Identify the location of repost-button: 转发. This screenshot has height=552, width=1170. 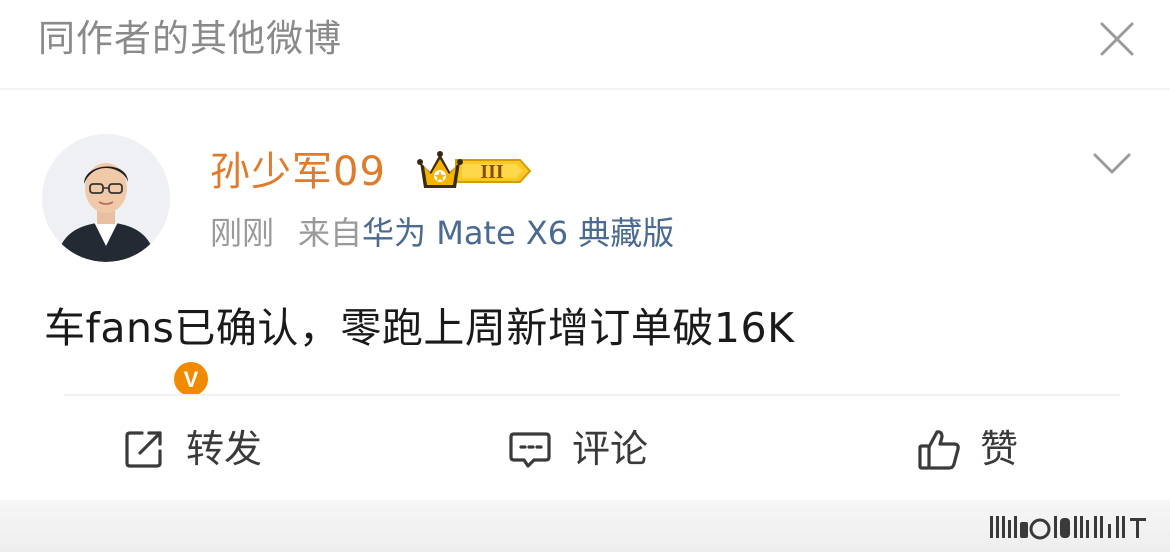
(192, 449).